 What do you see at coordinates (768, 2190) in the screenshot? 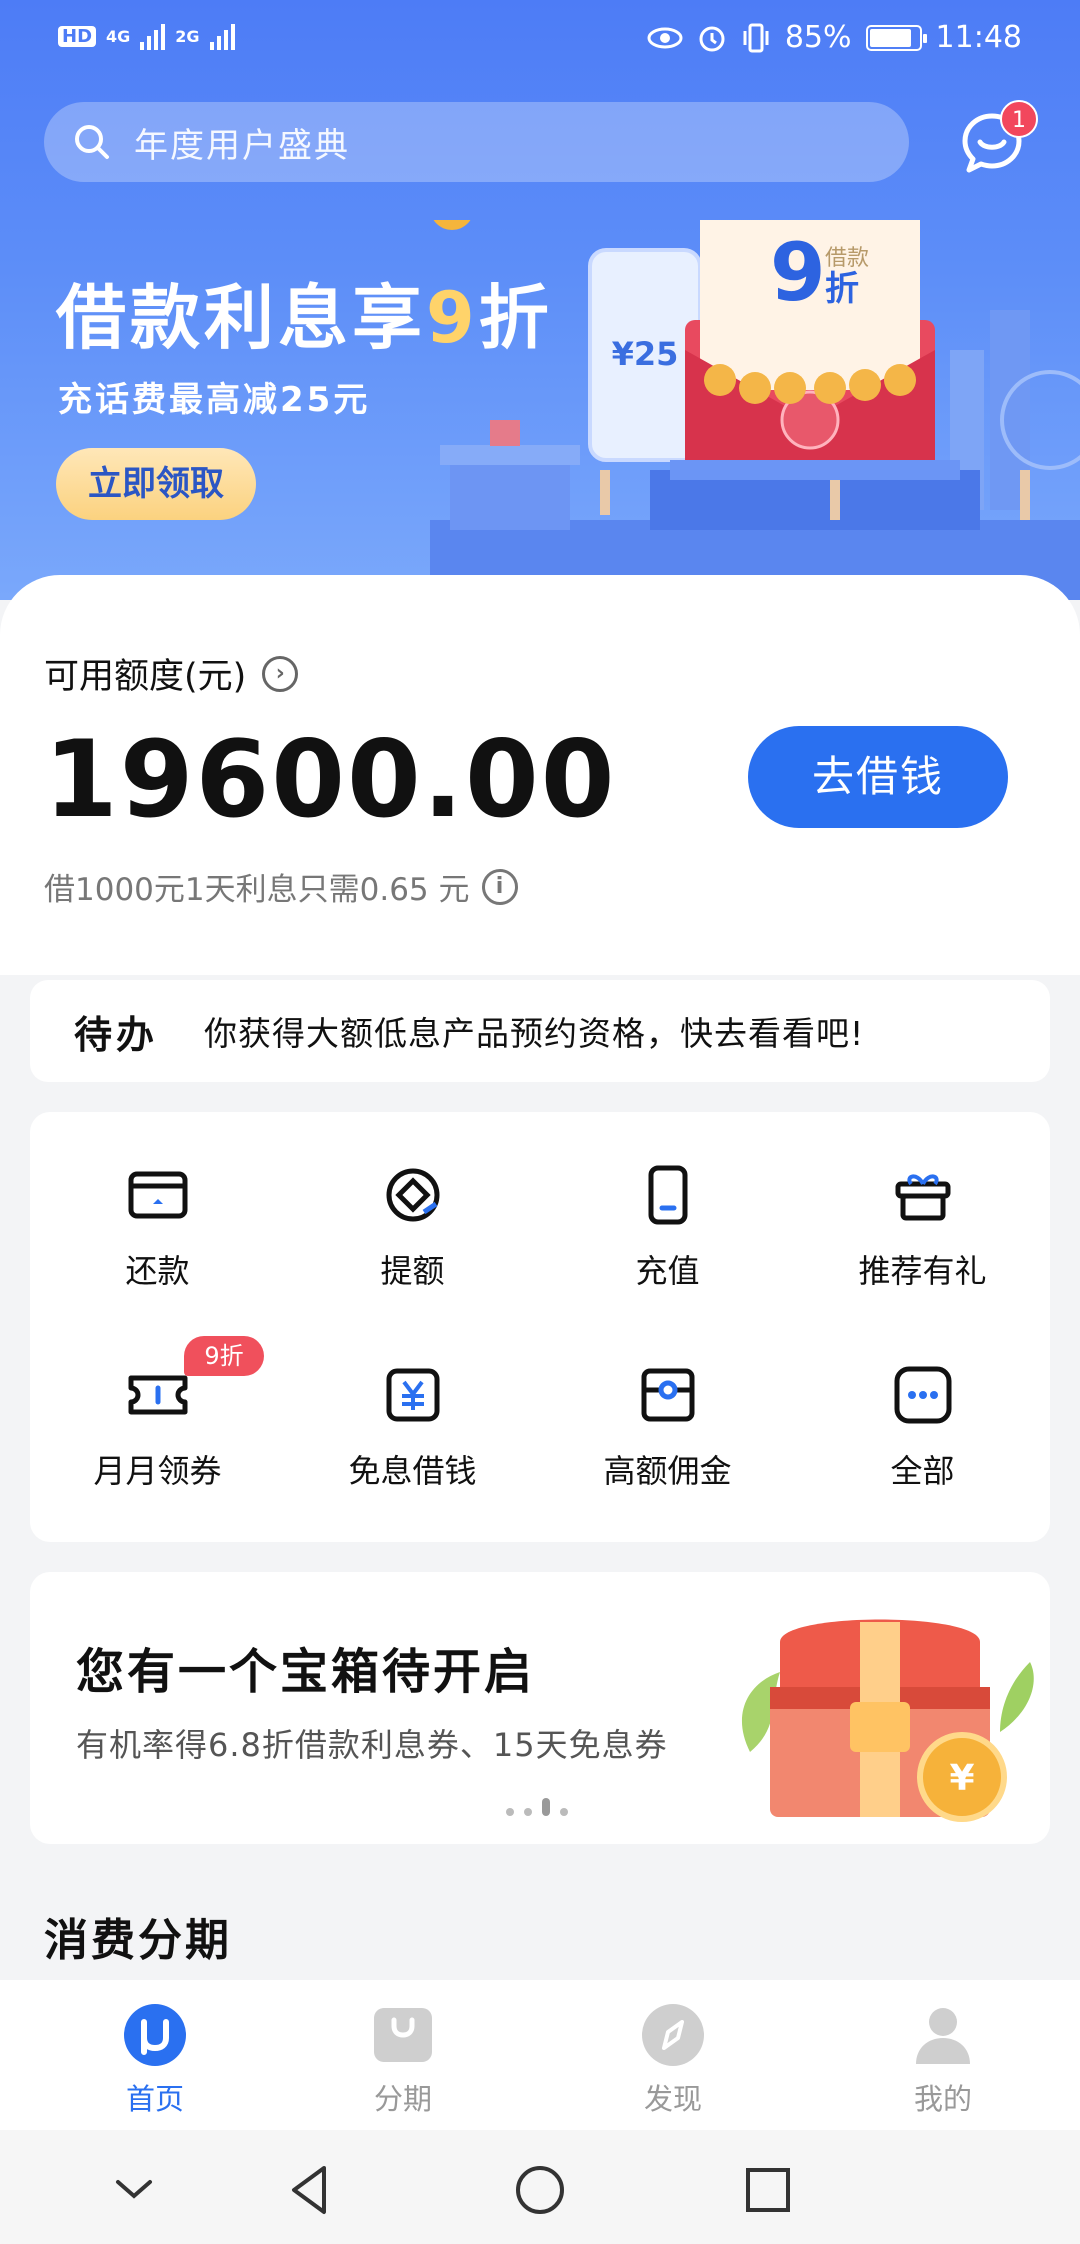
I see `recents-square-icon` at bounding box center [768, 2190].